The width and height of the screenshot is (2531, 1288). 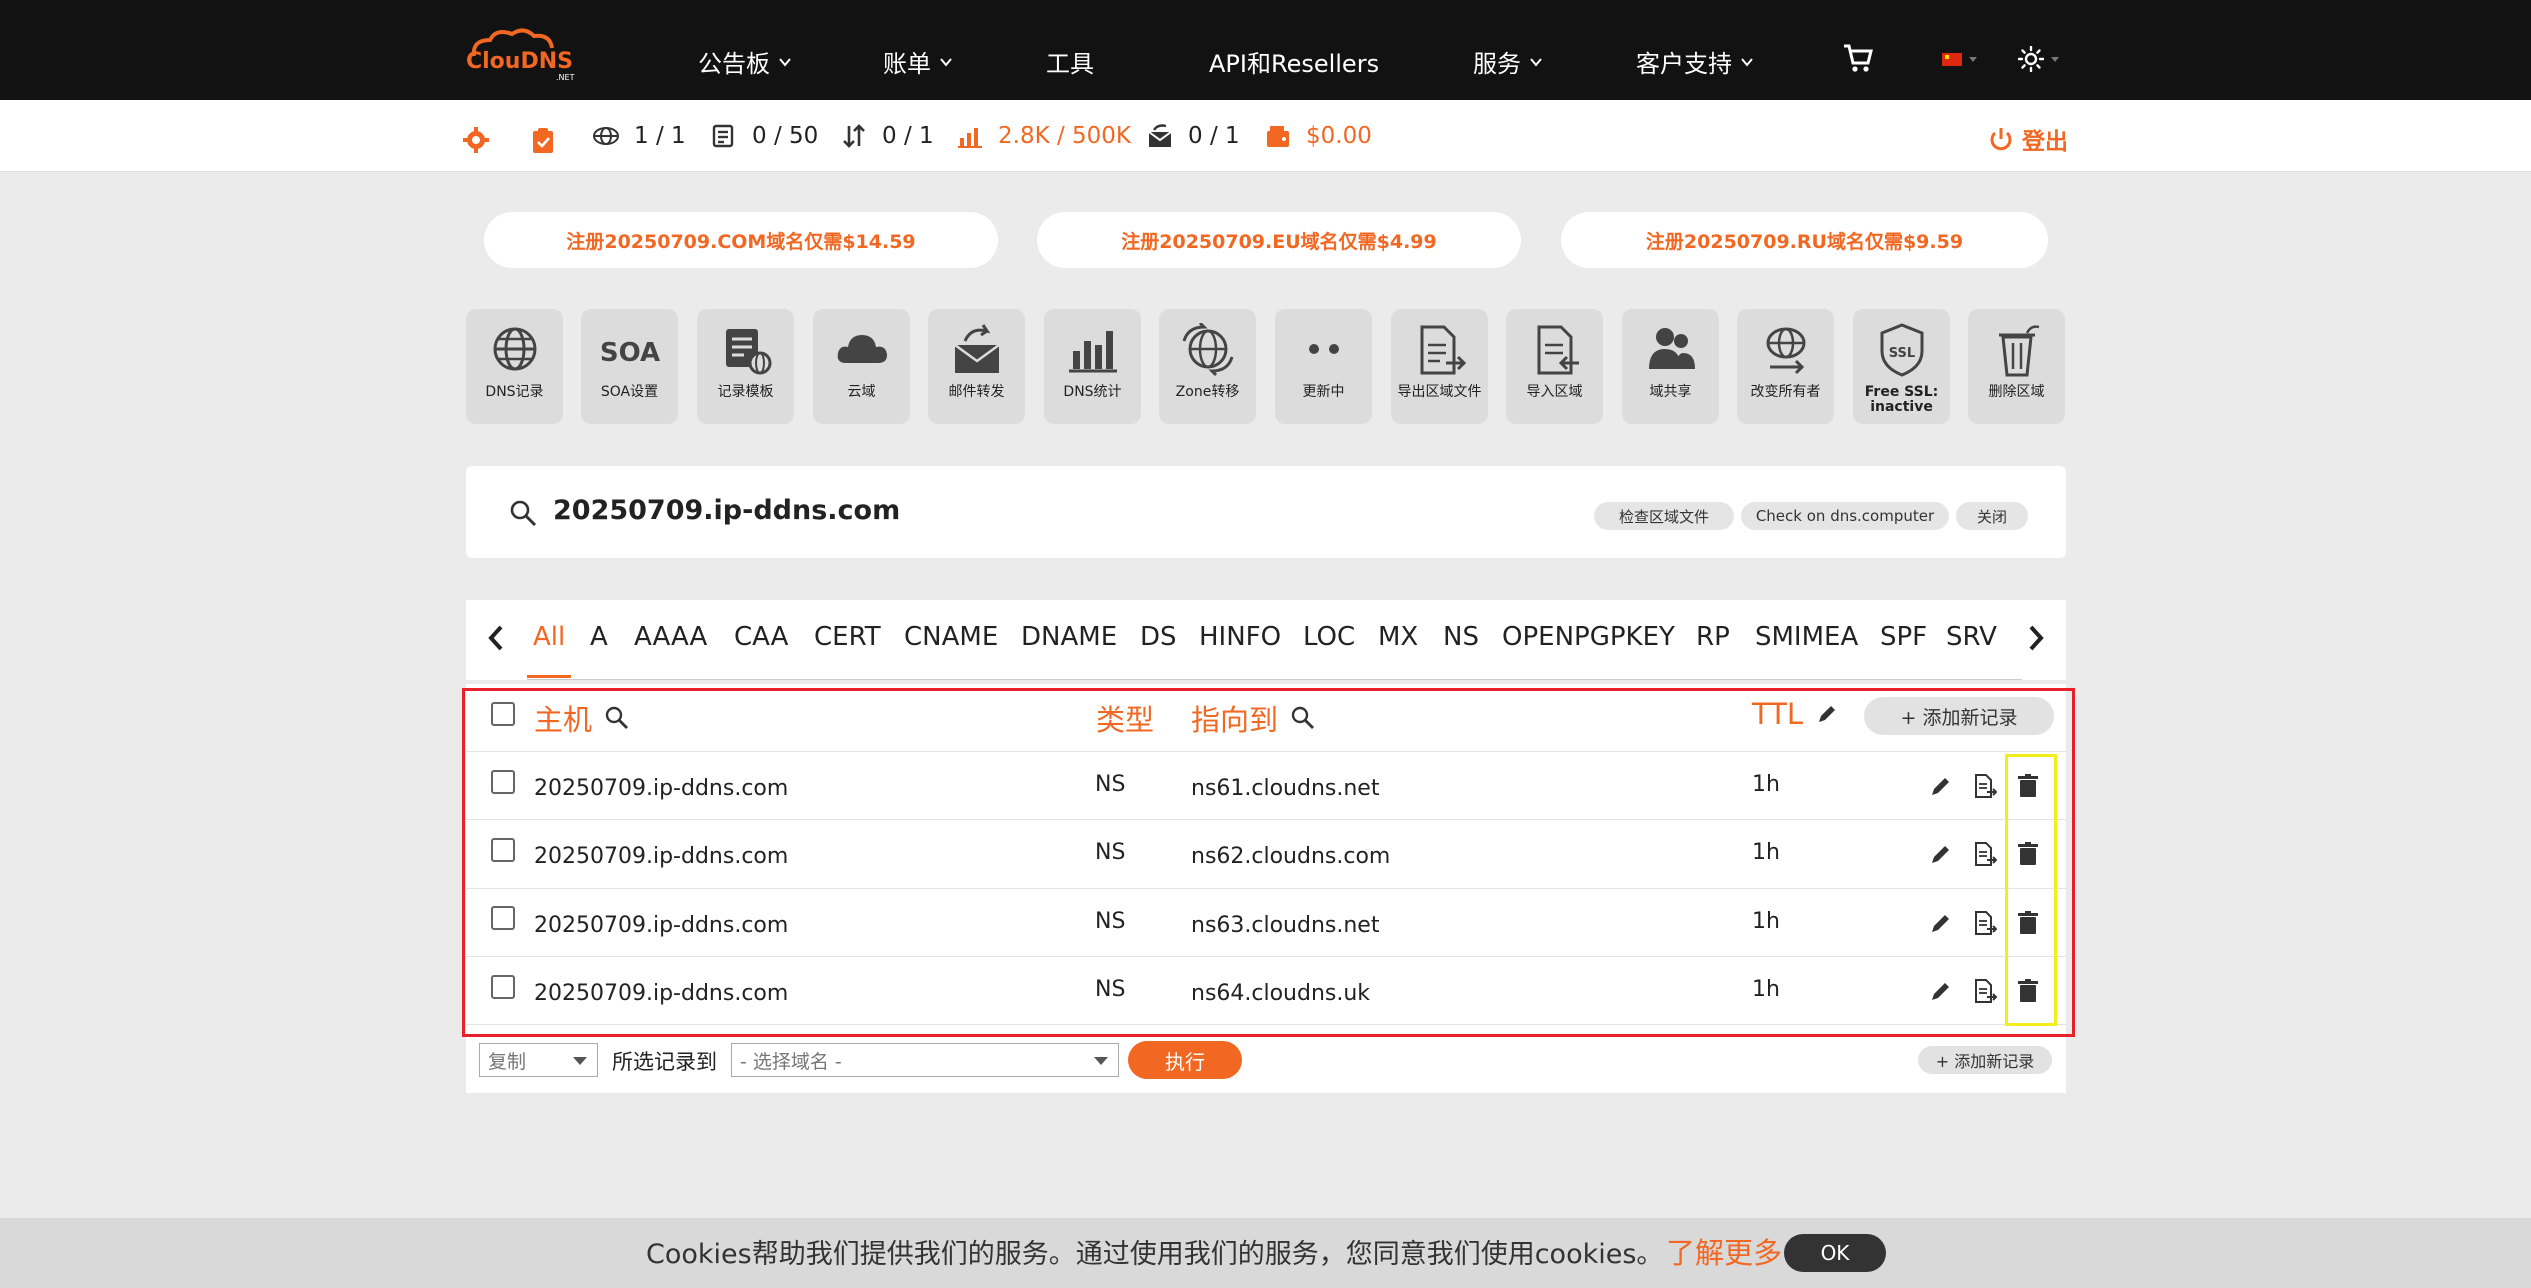 I want to click on tab-spf: SPF, so click(x=1903, y=637).